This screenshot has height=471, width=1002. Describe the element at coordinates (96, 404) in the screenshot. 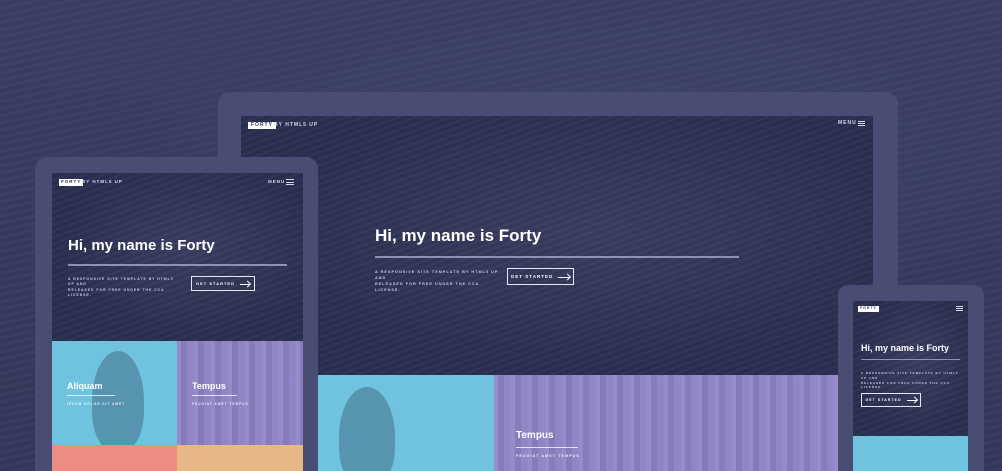

I see `tablet-tile-aliquam-subtitle: Ipsum dolor sit amet` at that location.